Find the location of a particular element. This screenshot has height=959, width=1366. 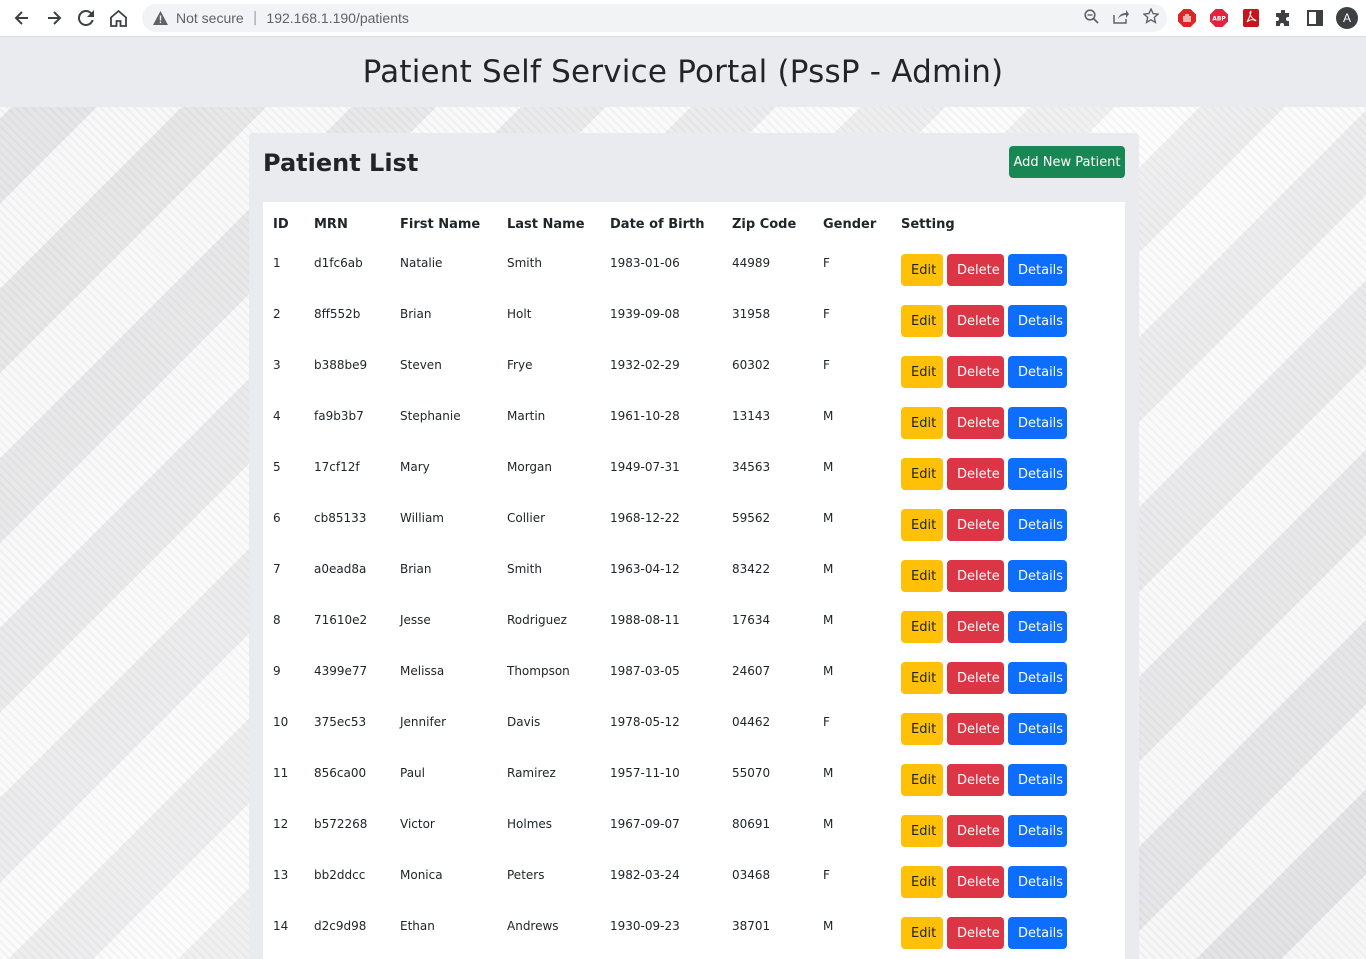

column-header-date-of-birth: Date of Birth is located at coordinates (657, 224).